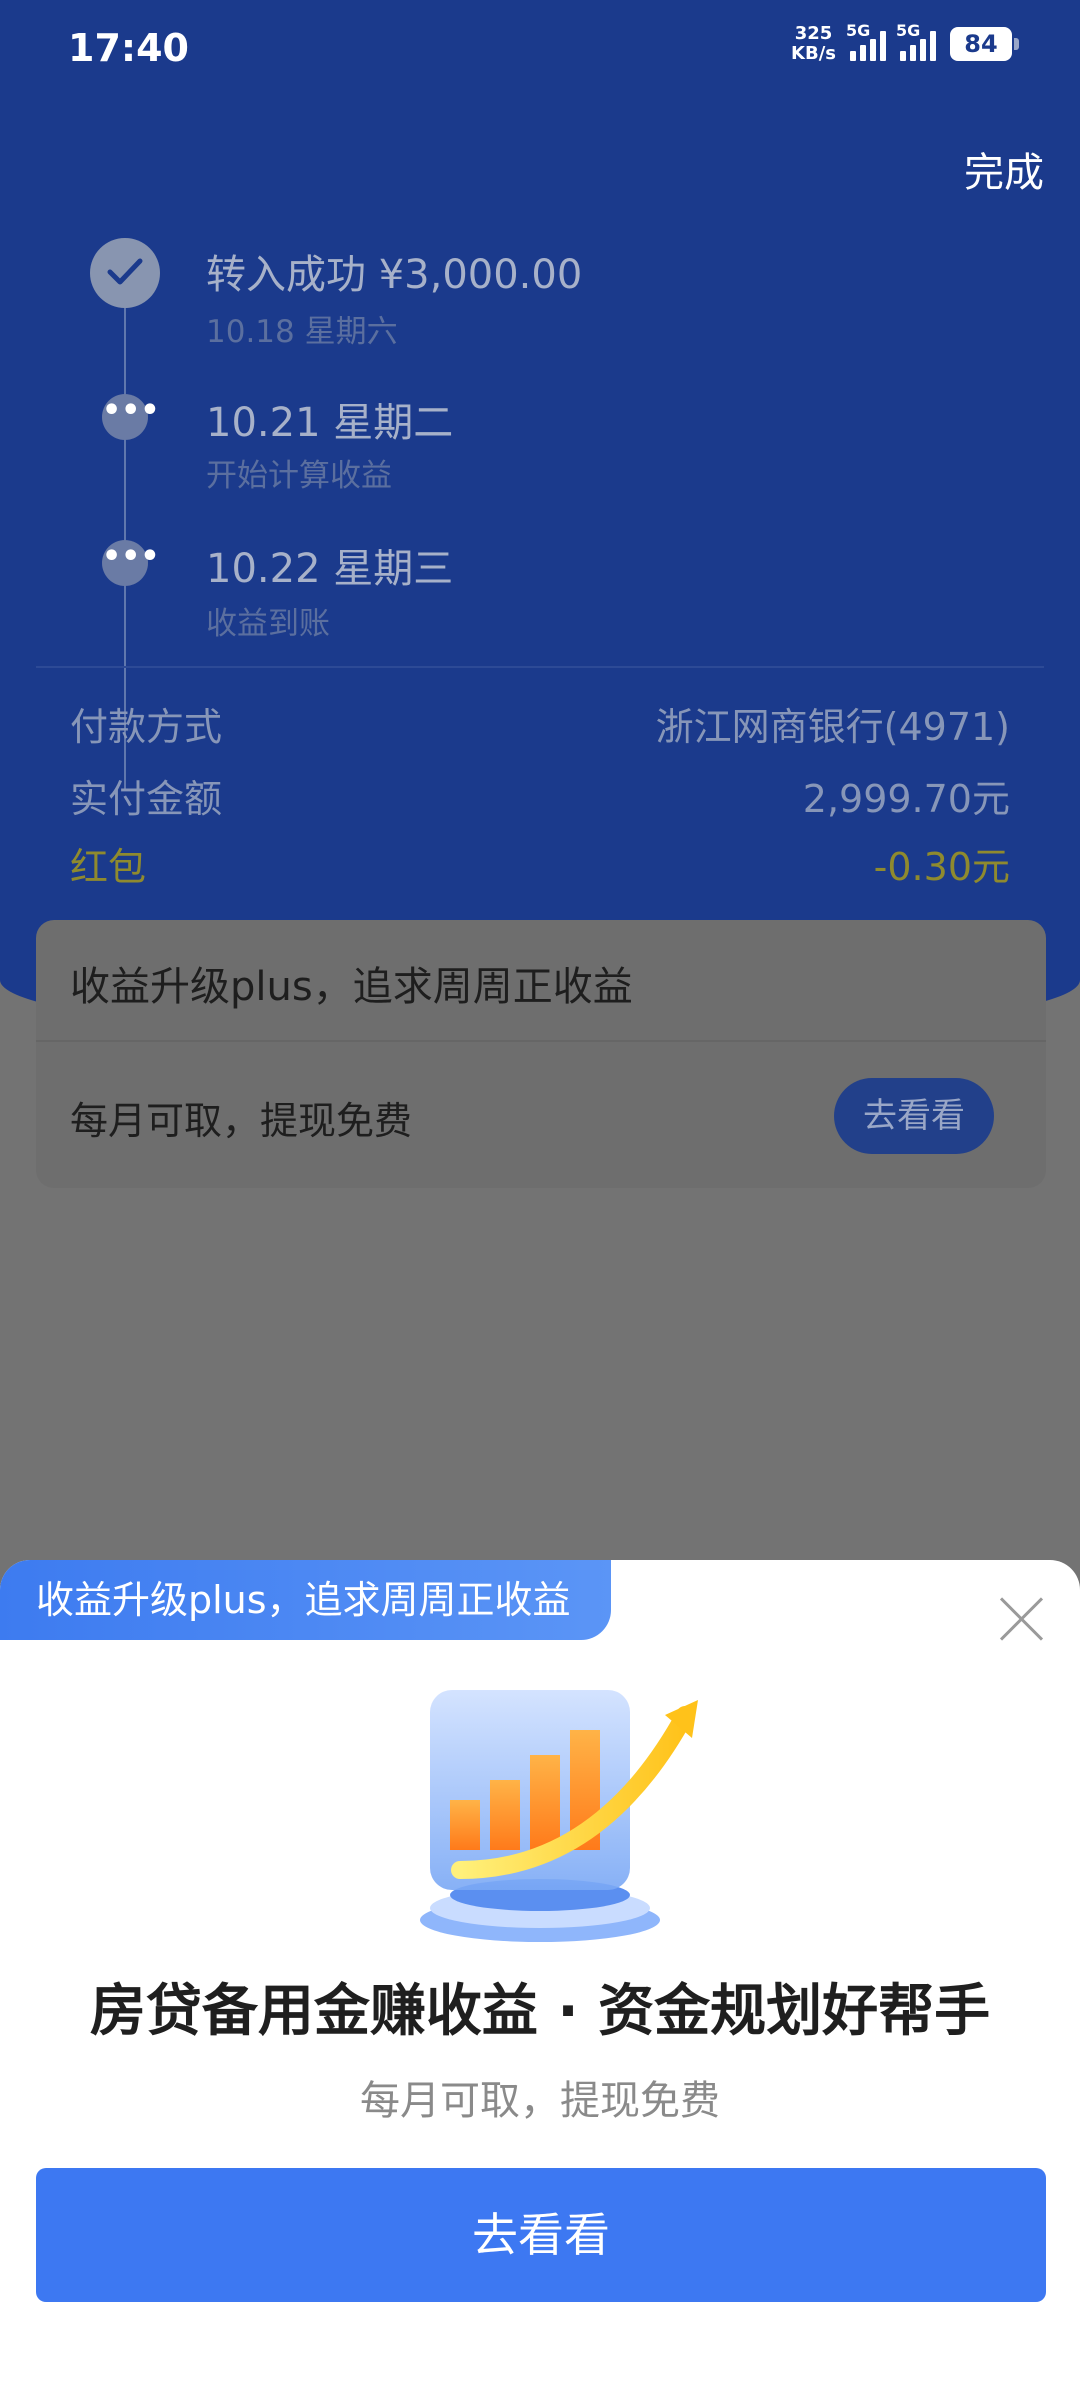 The width and height of the screenshot is (1080, 2400). I want to click on battery-icon: 84, so click(984, 44).